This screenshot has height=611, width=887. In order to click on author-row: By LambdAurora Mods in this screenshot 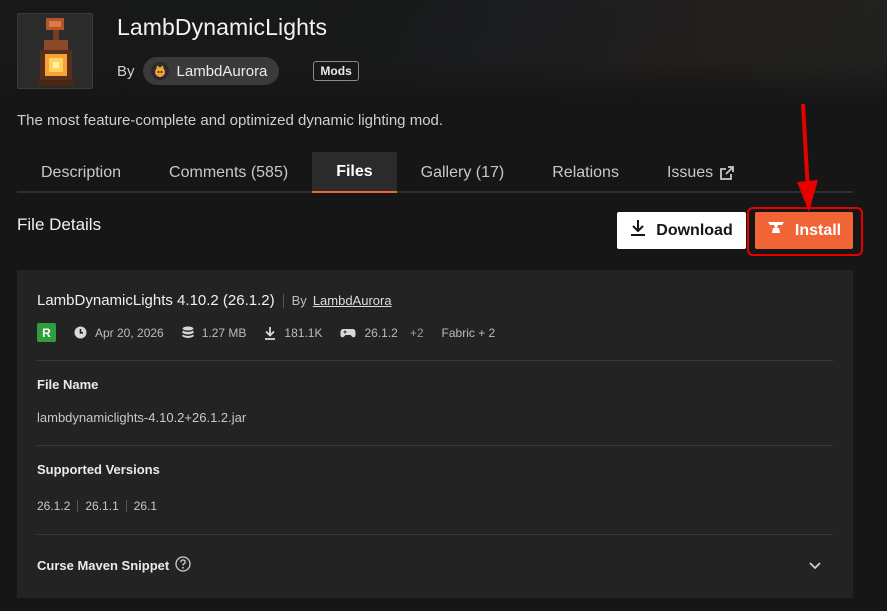, I will do `click(238, 71)`.